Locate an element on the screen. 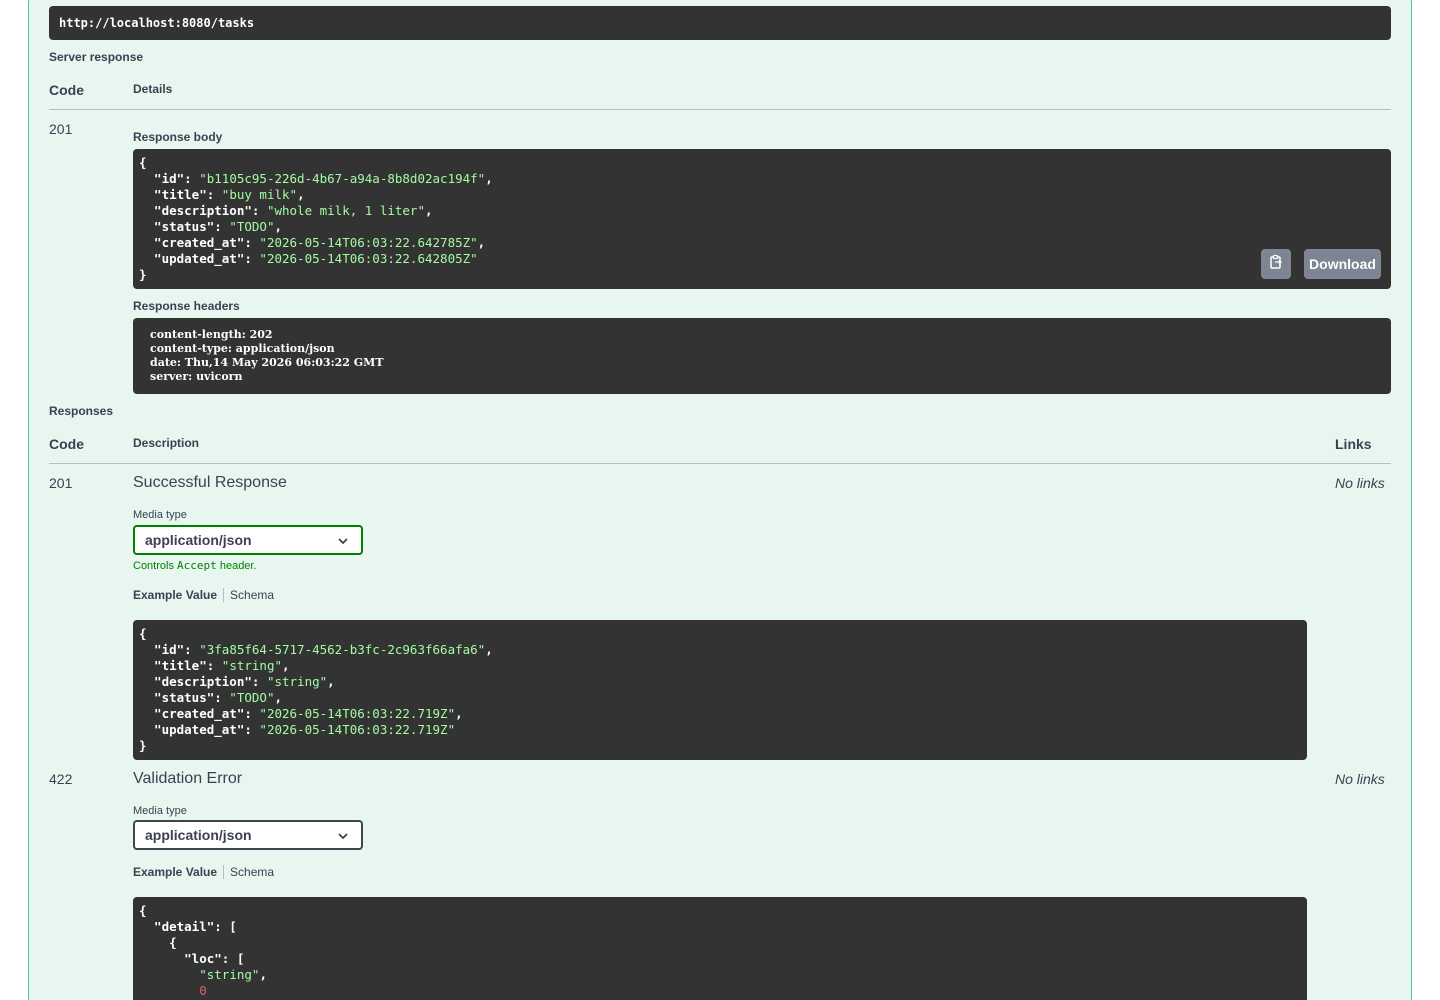  code-number: 0 is located at coordinates (203, 990).